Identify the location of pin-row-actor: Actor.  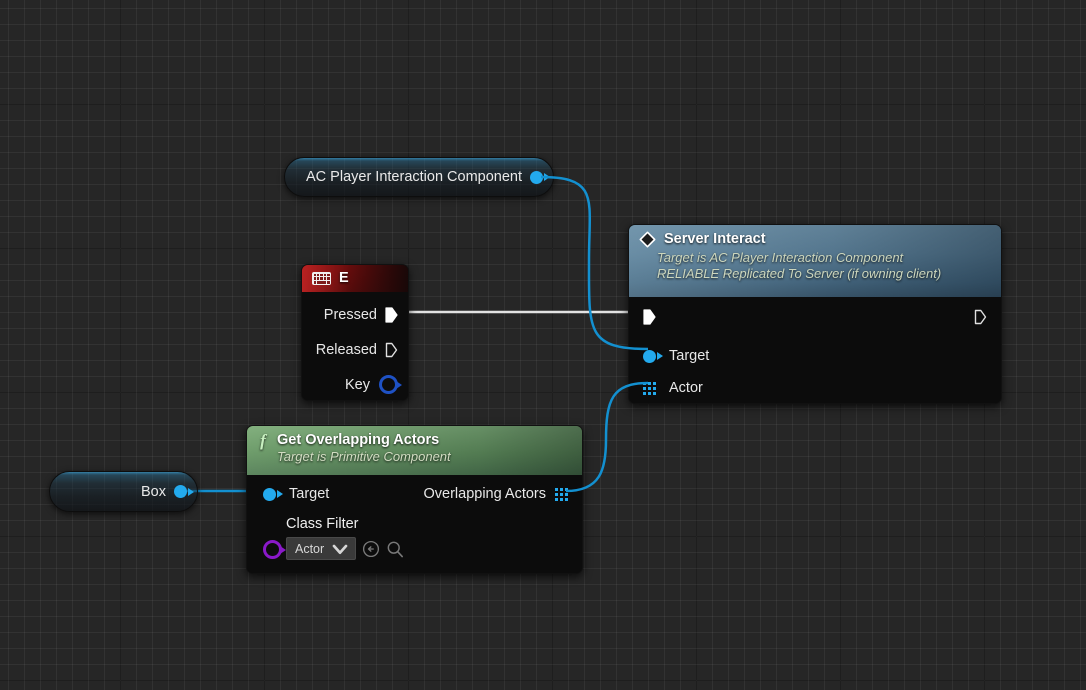
(815, 388).